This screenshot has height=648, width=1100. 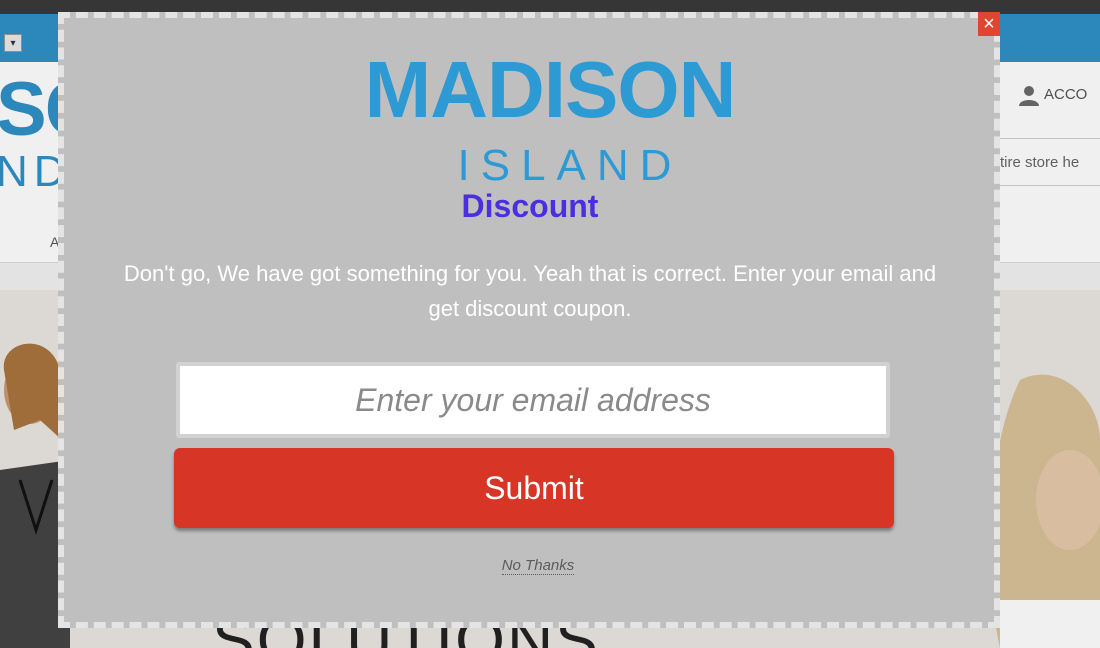 What do you see at coordinates (570, 165) in the screenshot?
I see `popup-brand-logo-bottom: ISLAND` at bounding box center [570, 165].